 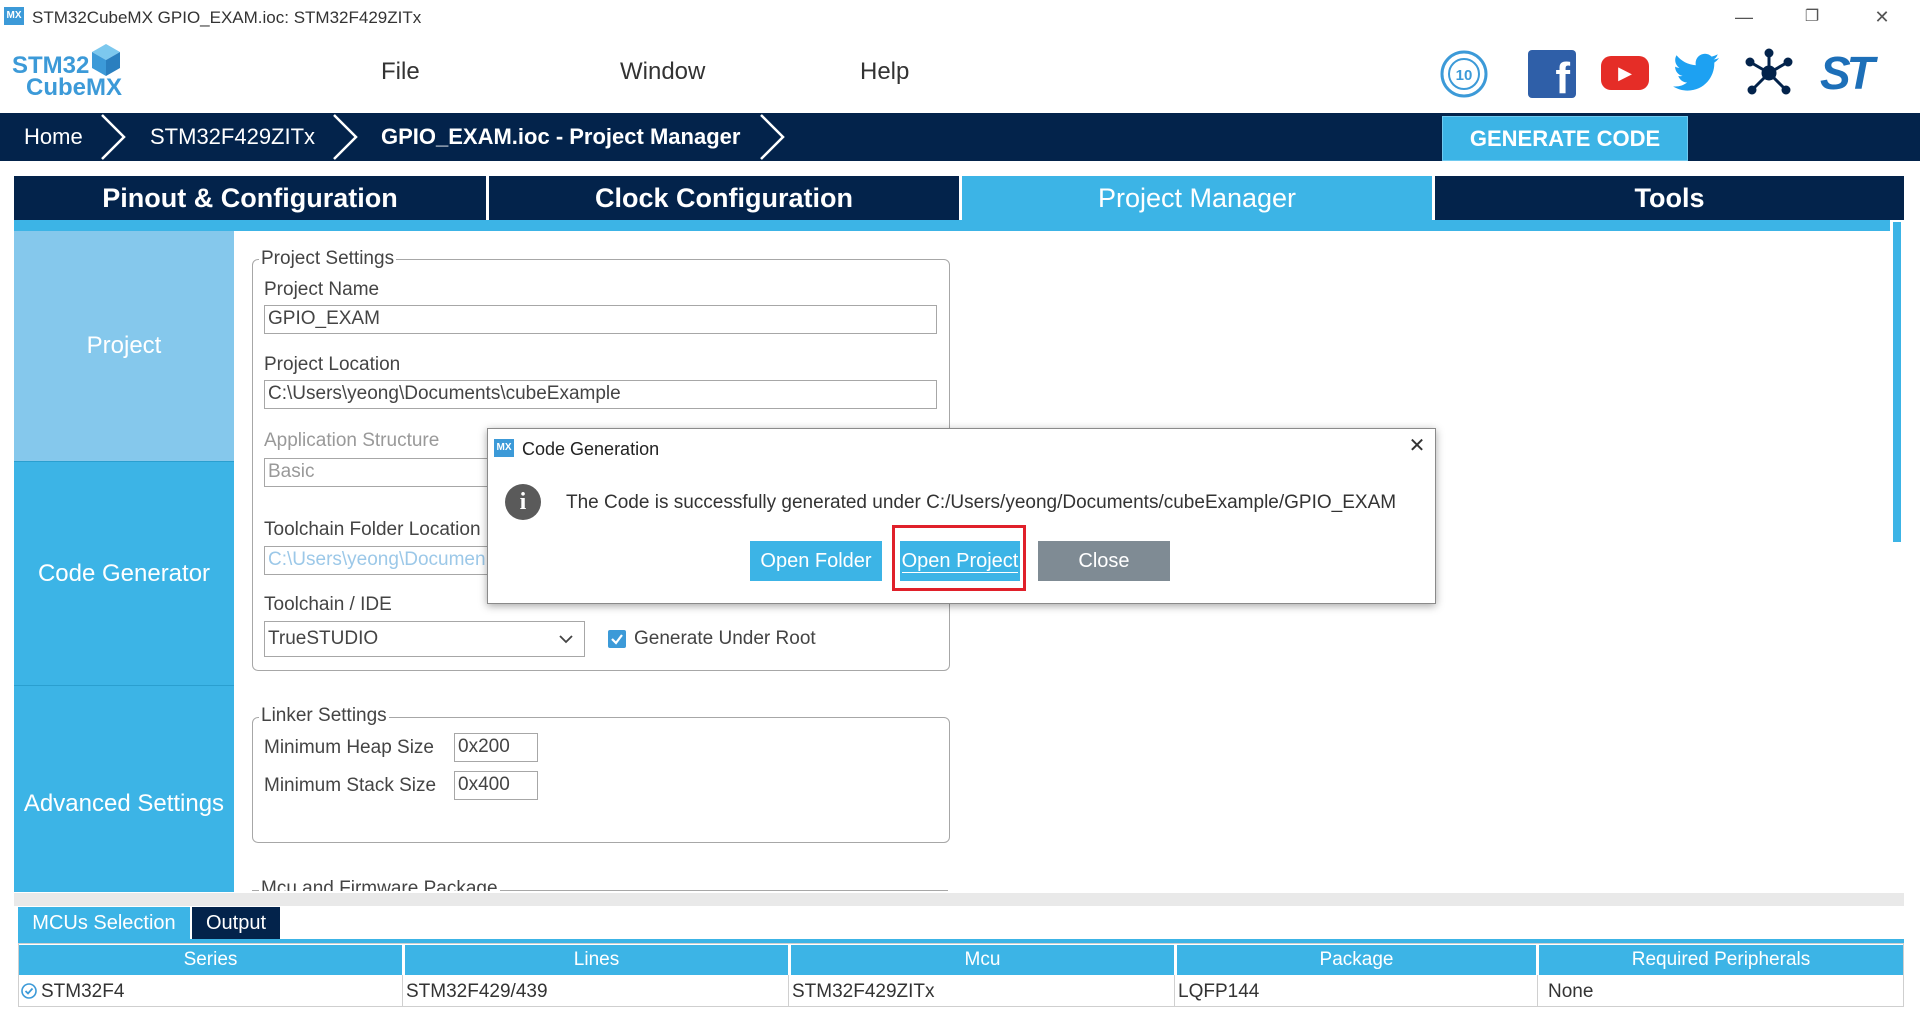 What do you see at coordinates (1865, 73) in the screenshot?
I see `st-logo: ST` at bounding box center [1865, 73].